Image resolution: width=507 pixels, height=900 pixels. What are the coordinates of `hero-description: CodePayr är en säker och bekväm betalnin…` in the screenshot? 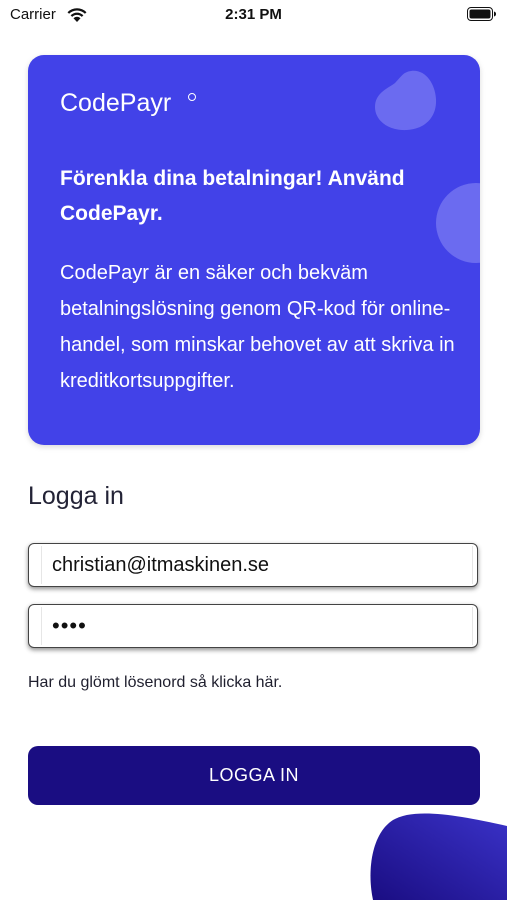 It's located at (257, 327).